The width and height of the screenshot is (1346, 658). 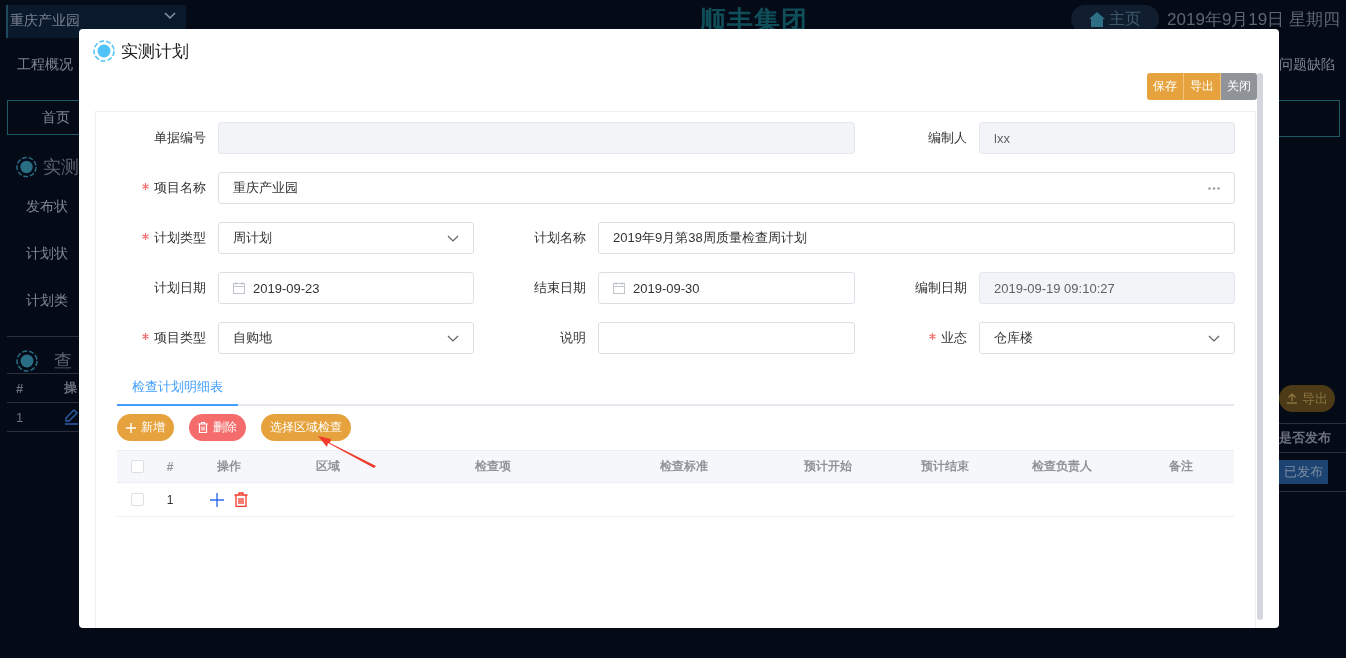 What do you see at coordinates (1180, 466) in the screenshot?
I see `column-header: 备注` at bounding box center [1180, 466].